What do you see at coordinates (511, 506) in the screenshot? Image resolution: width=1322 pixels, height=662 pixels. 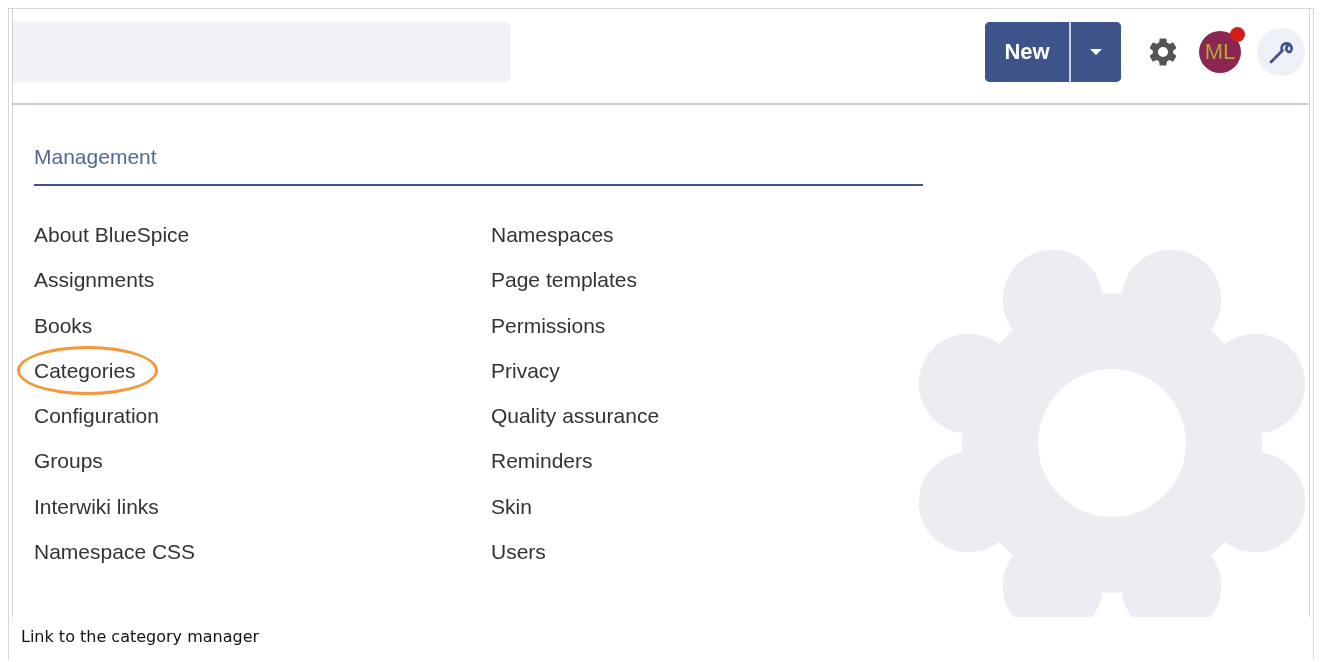 I see `menu-link: Skin` at bounding box center [511, 506].